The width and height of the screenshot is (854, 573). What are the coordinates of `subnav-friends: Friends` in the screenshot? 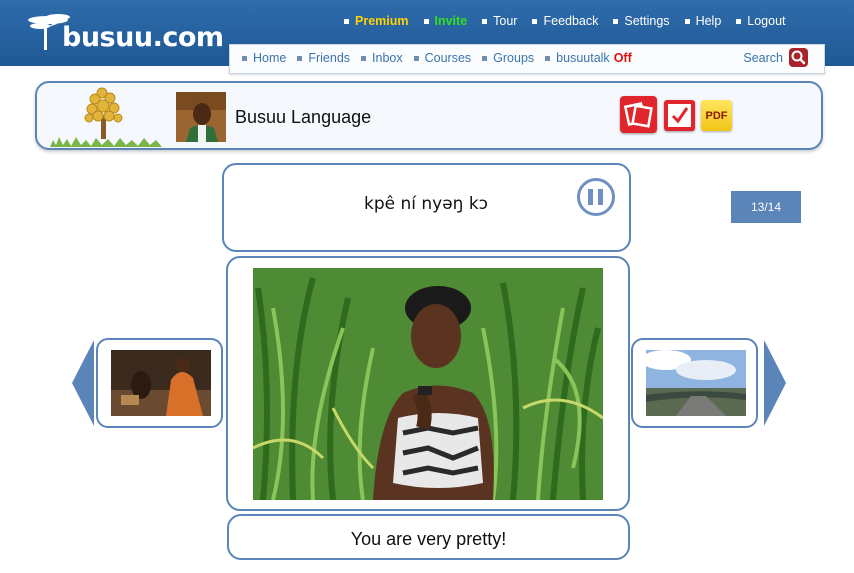 It's located at (323, 58).